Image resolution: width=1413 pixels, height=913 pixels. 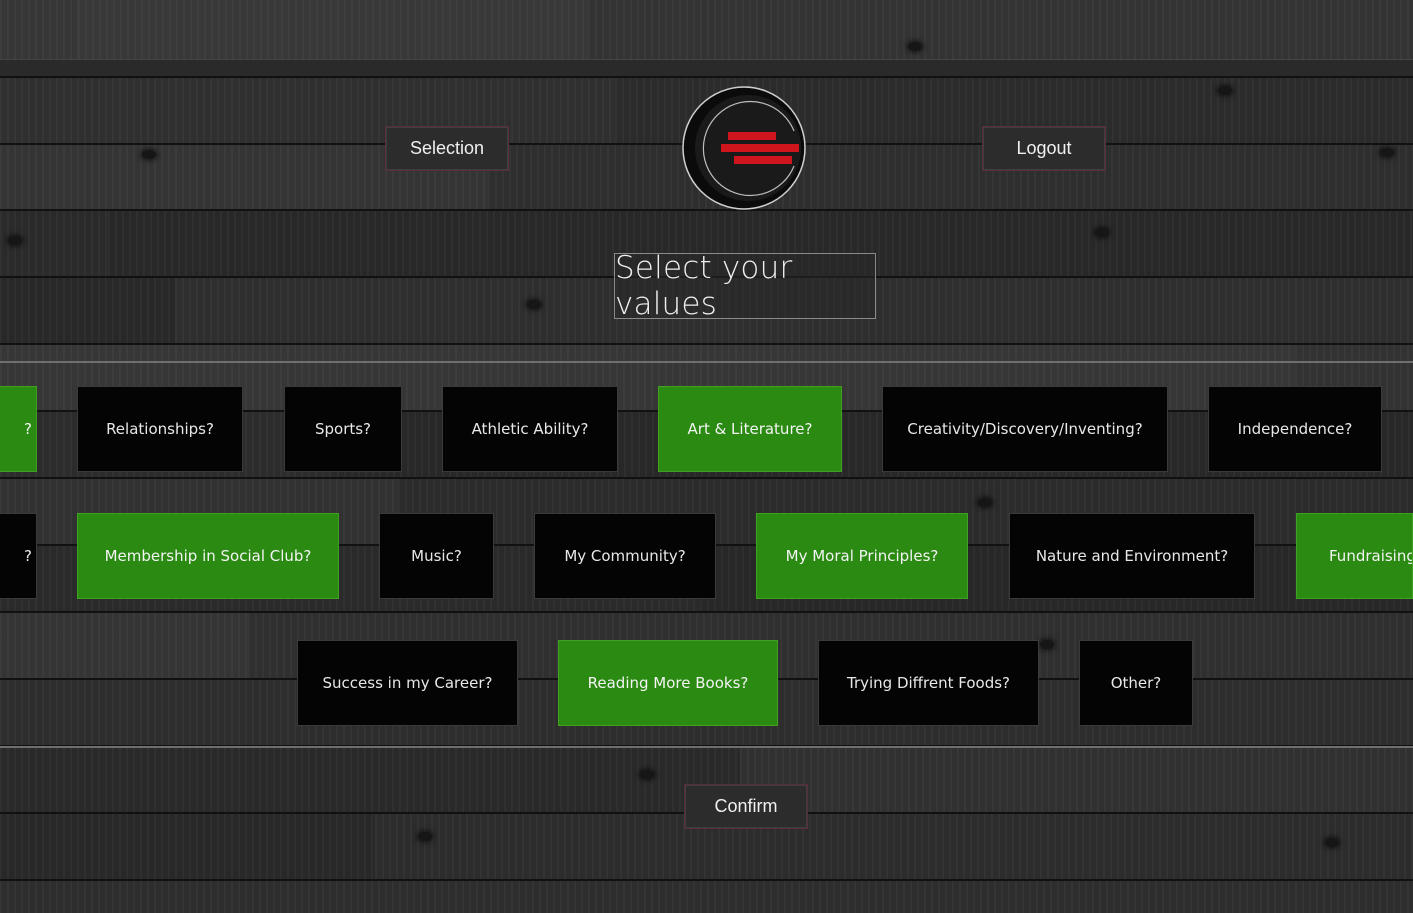 I want to click on value-tile-music: Music?, so click(x=436, y=556).